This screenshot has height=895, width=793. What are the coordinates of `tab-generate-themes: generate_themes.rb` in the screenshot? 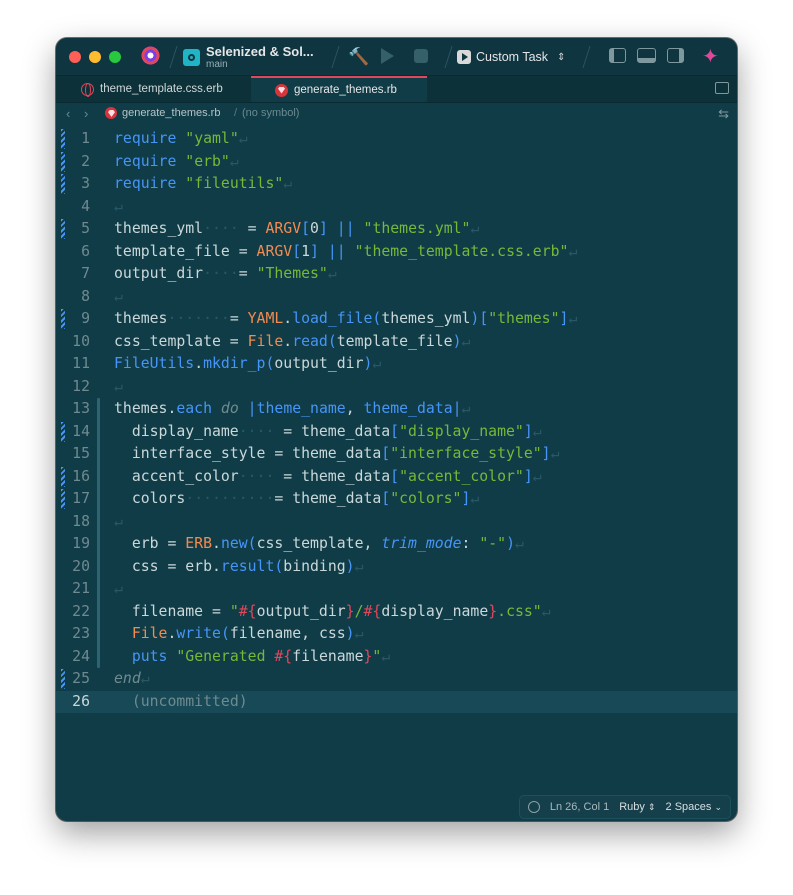 It's located at (339, 89).